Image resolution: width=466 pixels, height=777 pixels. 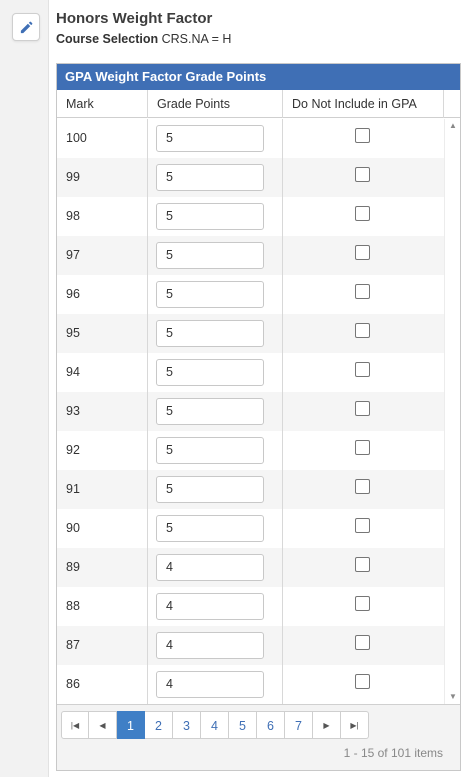 I want to click on first-page-button: |◀, so click(x=75, y=725).